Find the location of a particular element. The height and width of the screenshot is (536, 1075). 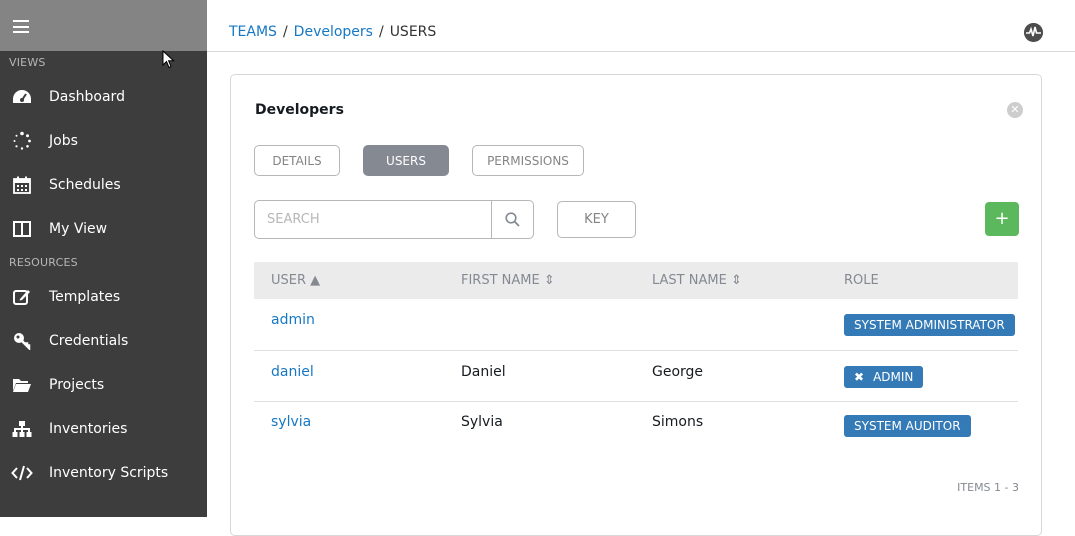

table-header: USER ▲ FIRST NAME ⇕ LAST NAME ⇕ ROLE is located at coordinates (636, 280).